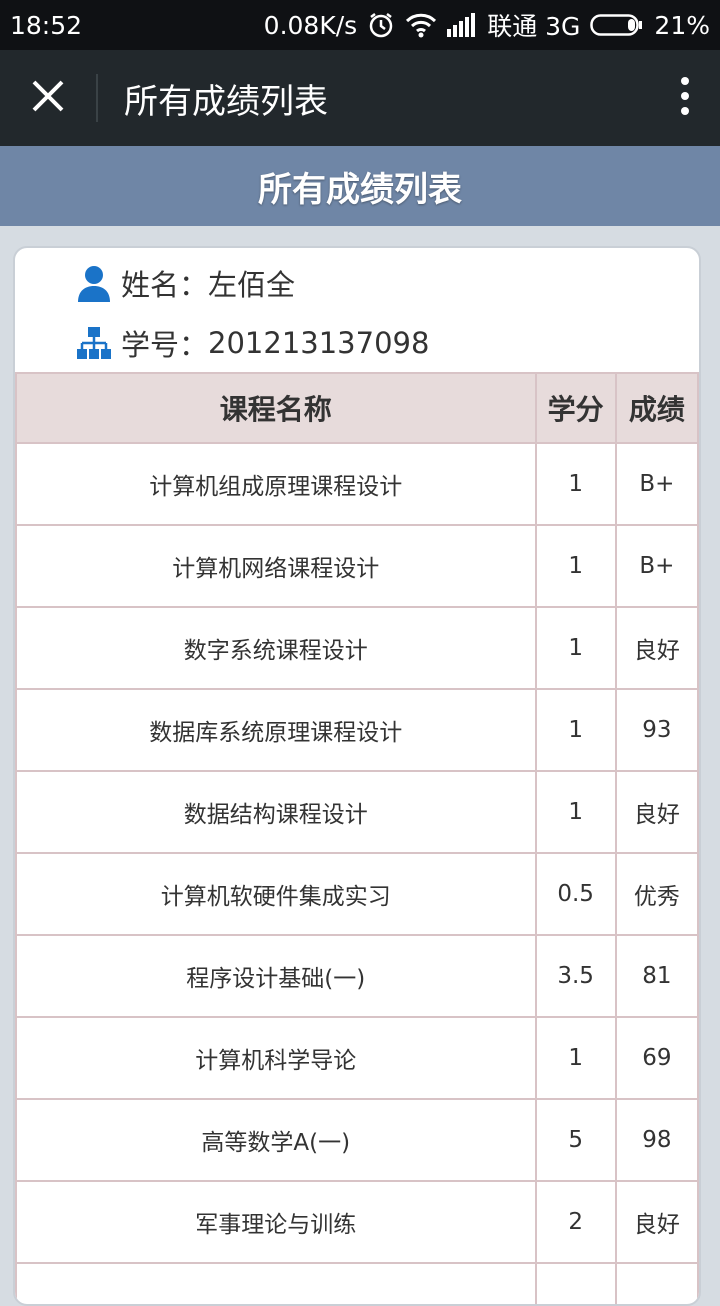 This screenshot has width=720, height=1306. I want to click on table-row: 数字系统课程设计 1 良好, so click(357, 648).